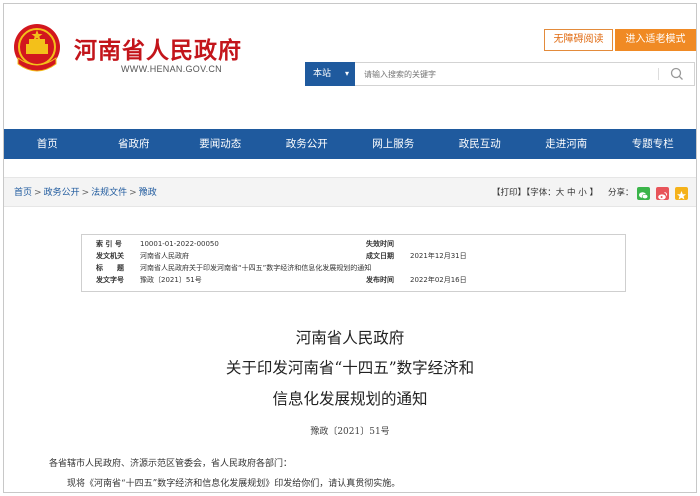  I want to click on font-medium-link: 中, so click(571, 193).